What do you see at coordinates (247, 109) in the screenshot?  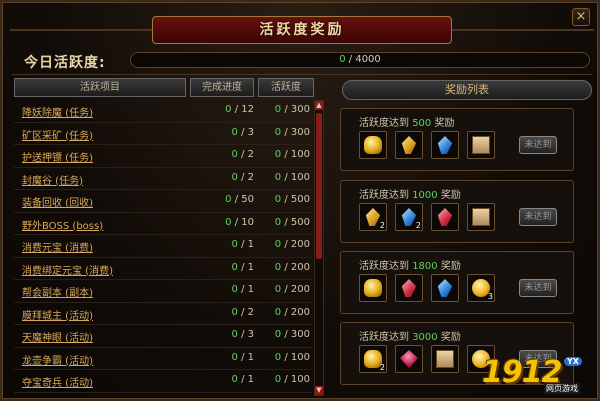 I see `progress-total: 12` at bounding box center [247, 109].